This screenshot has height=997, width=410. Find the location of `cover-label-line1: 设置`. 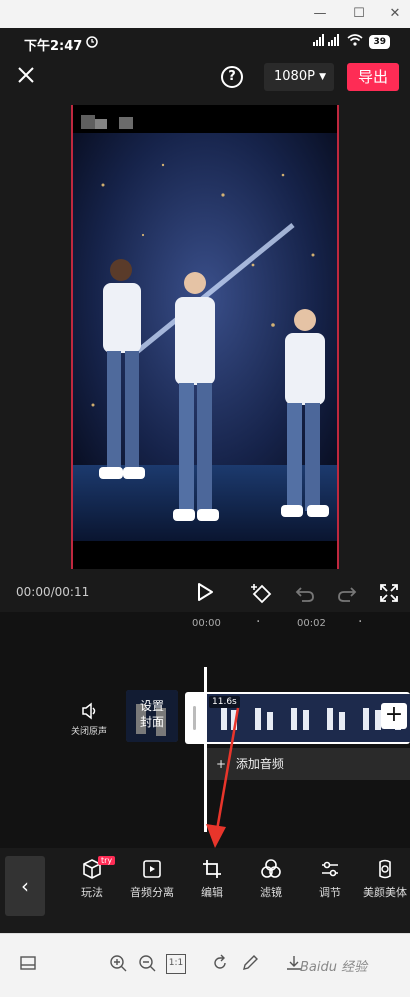

cover-label-line1: 设置 is located at coordinates (151, 706).